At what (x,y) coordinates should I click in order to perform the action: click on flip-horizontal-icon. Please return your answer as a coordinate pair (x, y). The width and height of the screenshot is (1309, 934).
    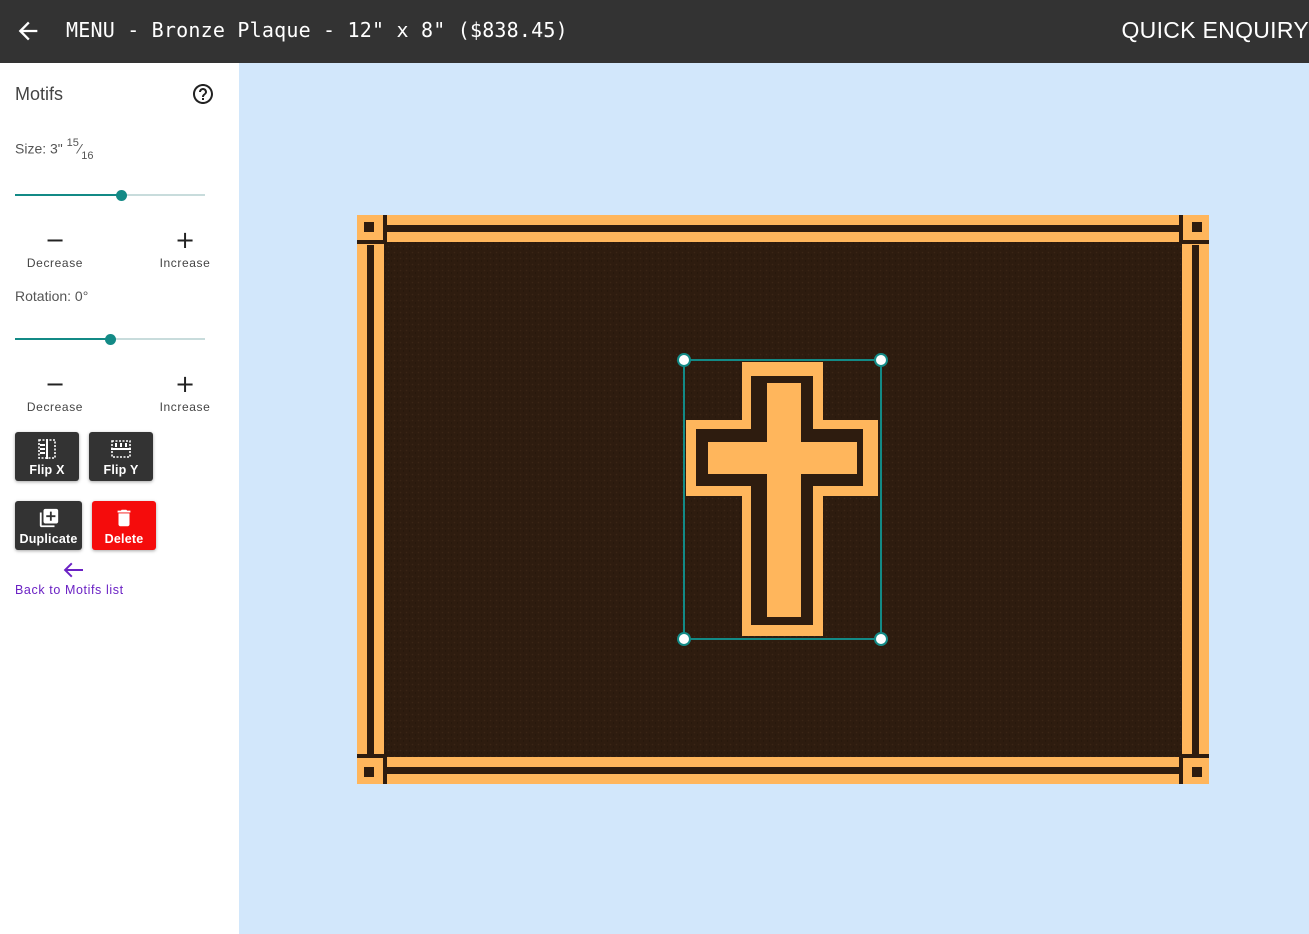
    Looking at the image, I should click on (47, 449).